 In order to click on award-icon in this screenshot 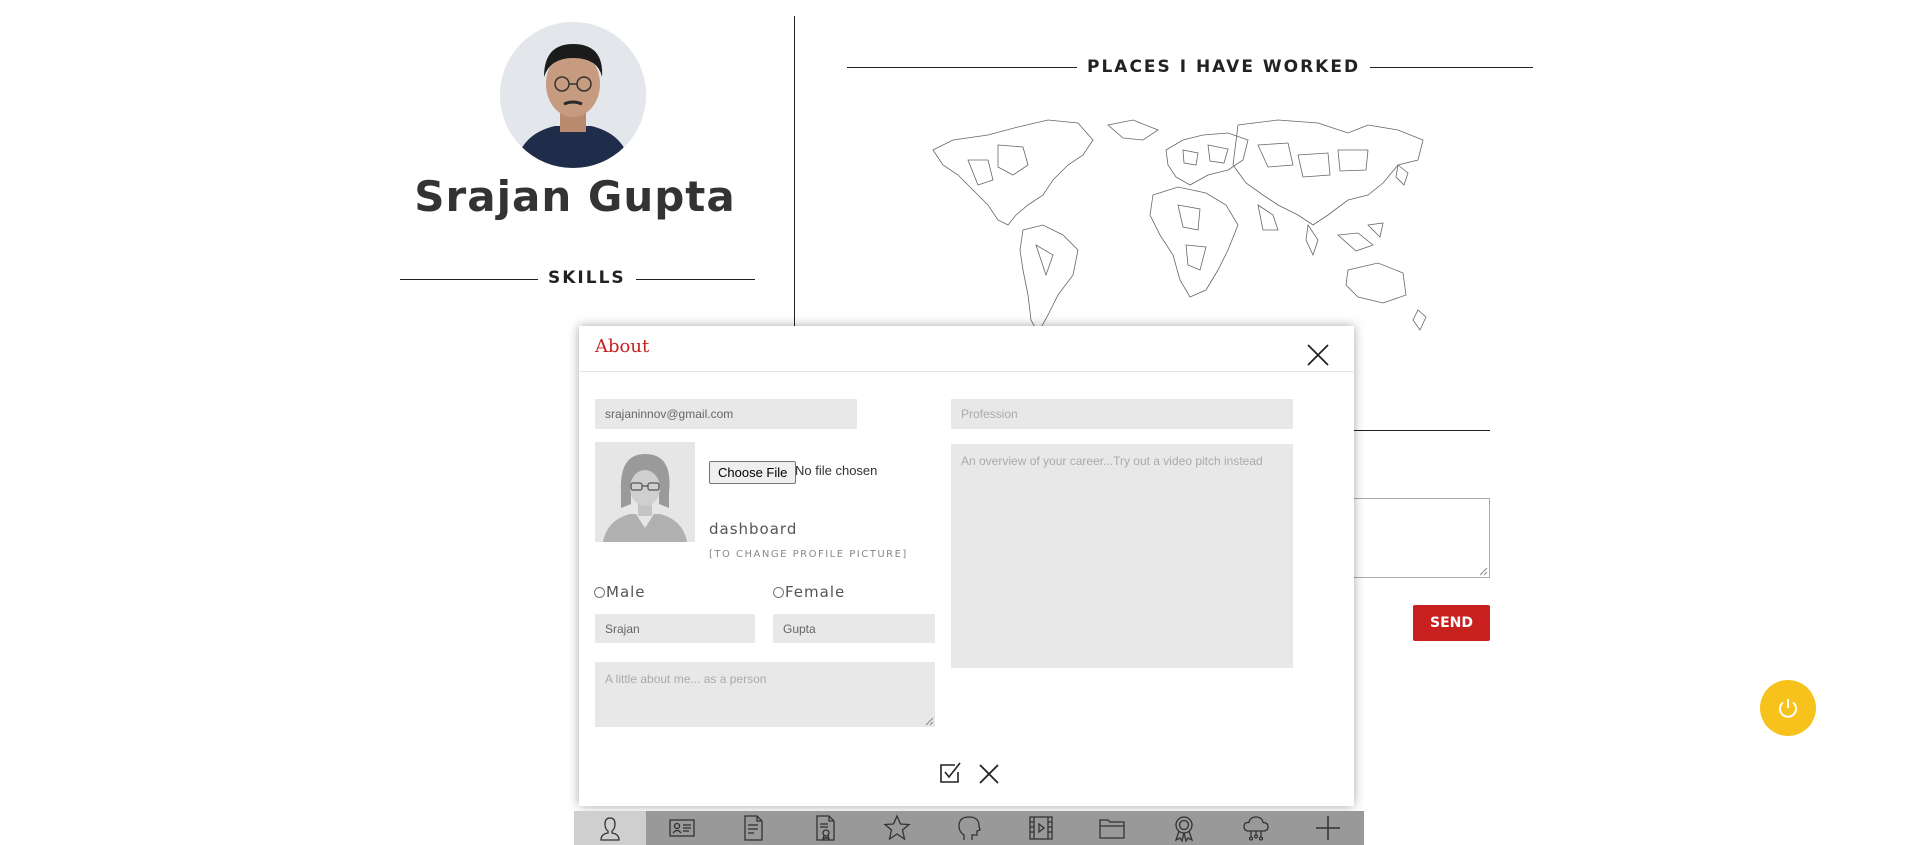, I will do `click(1184, 829)`.